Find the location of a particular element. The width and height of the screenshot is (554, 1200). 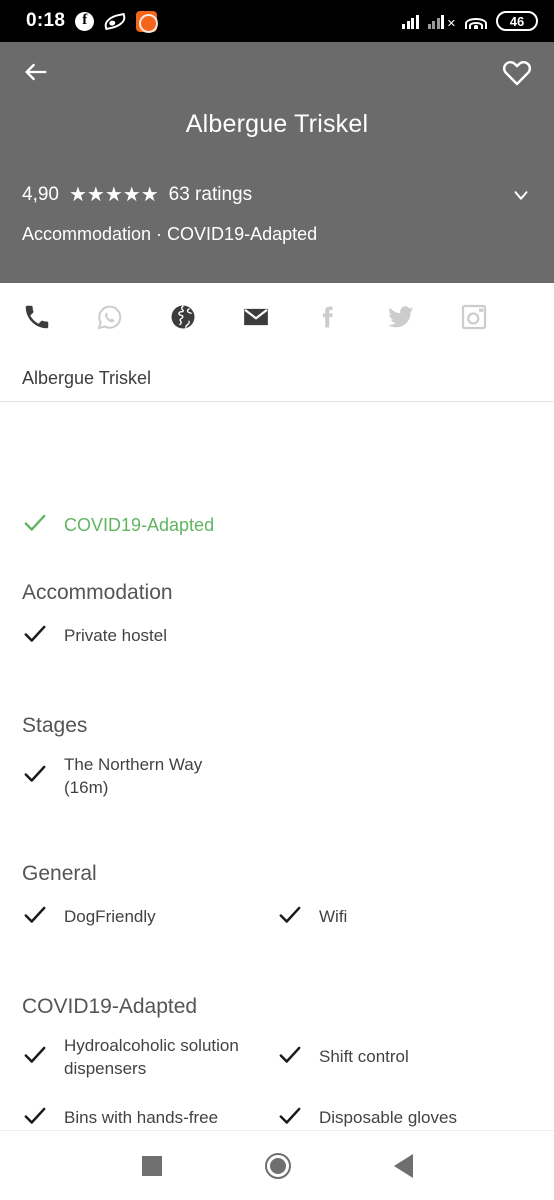

whatsapp-icon is located at coordinates (131, 317).